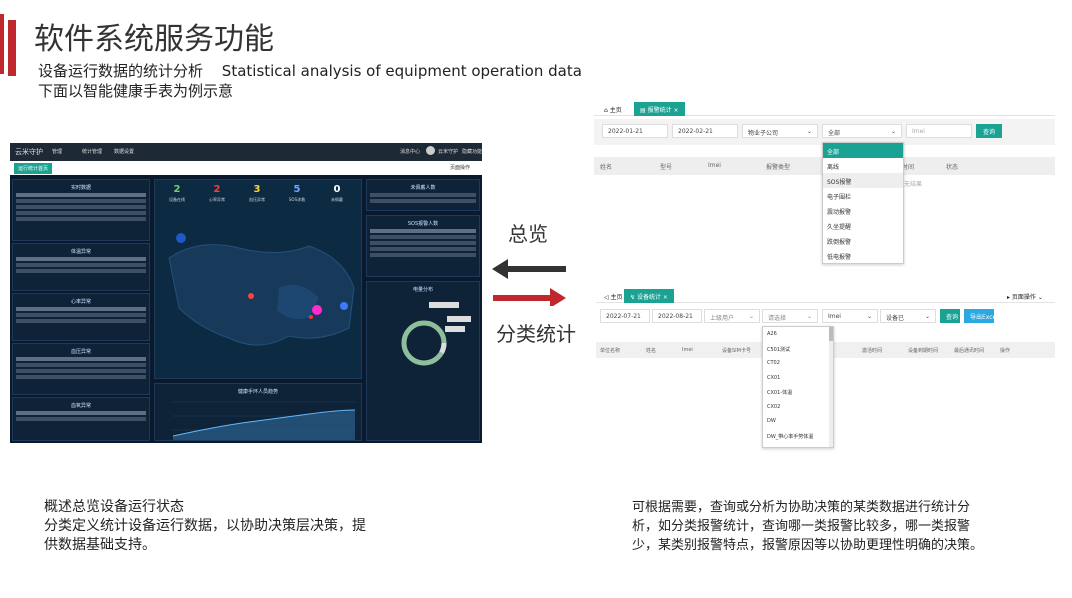 The width and height of the screenshot is (1072, 598). I want to click on device-tabbar: ◁ 主页 ↯ 设备统计 × ▸ 页面操作 ⌄, so click(825, 294).